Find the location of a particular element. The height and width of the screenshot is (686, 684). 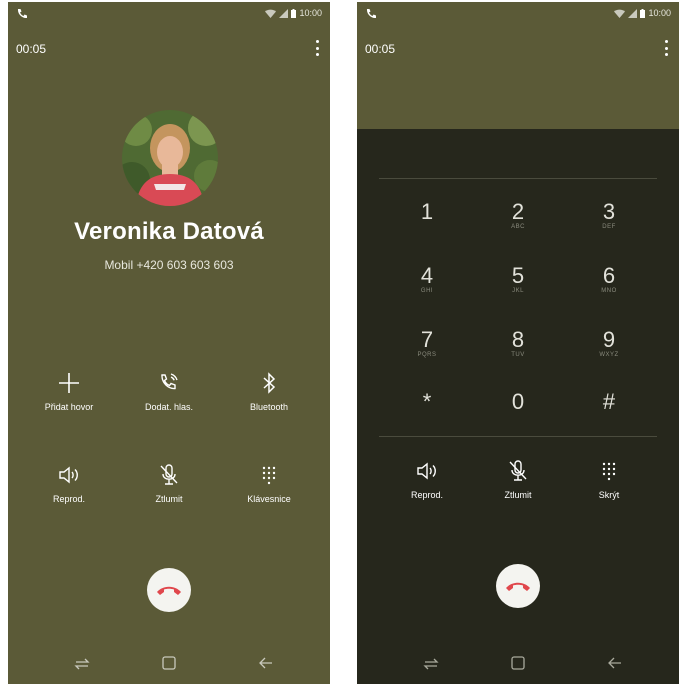

extra-volume-label: Dodat. hlas. is located at coordinates (169, 407).